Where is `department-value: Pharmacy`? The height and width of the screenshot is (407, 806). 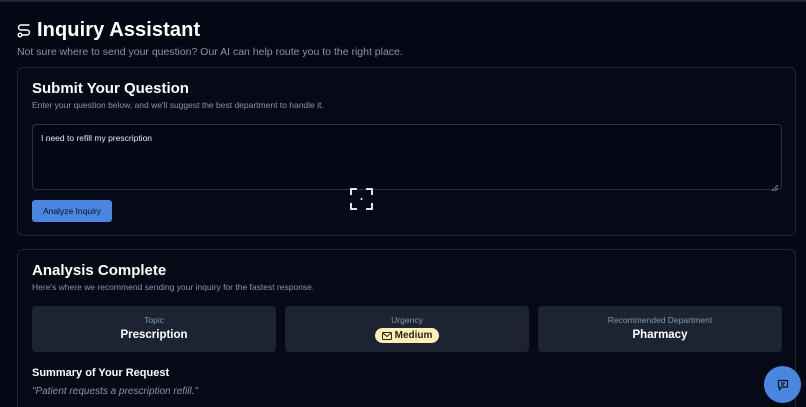 department-value: Pharmacy is located at coordinates (660, 335).